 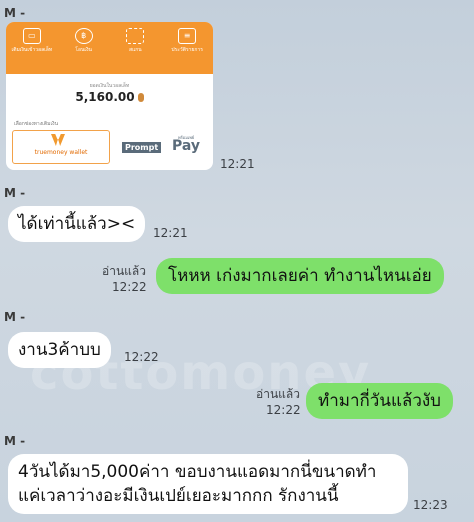 I want to click on outgoing-message: ทำมากี่วันแล้วงับ, so click(x=379, y=401).